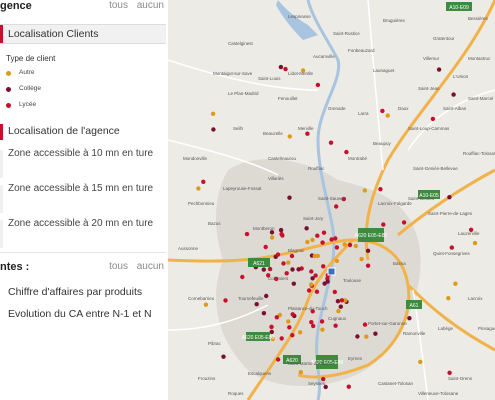 This screenshot has width=495, height=400. Describe the element at coordinates (83, 34) in the screenshot. I see `layer-localisation-clients: Localisation Clients` at that location.